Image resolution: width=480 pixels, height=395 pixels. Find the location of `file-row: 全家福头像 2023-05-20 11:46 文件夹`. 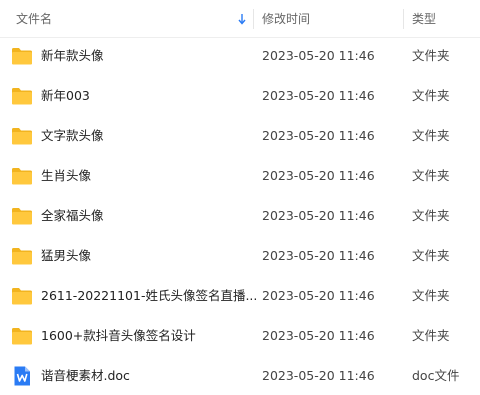

file-row: 全家福头像 2023-05-20 11:46 文件夹 is located at coordinates (240, 216).